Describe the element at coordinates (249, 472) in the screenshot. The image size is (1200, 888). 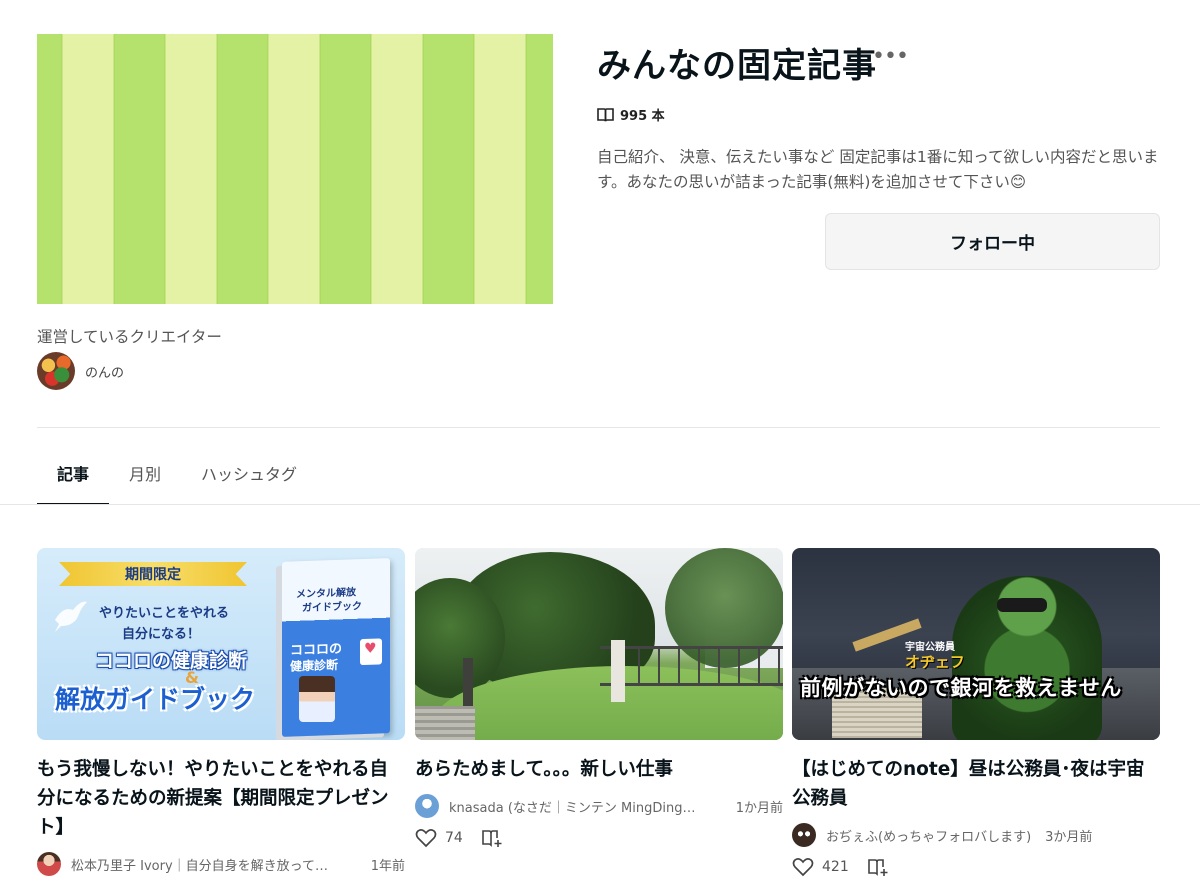
I see `tab-hashtags: ハッシュタグ` at that location.